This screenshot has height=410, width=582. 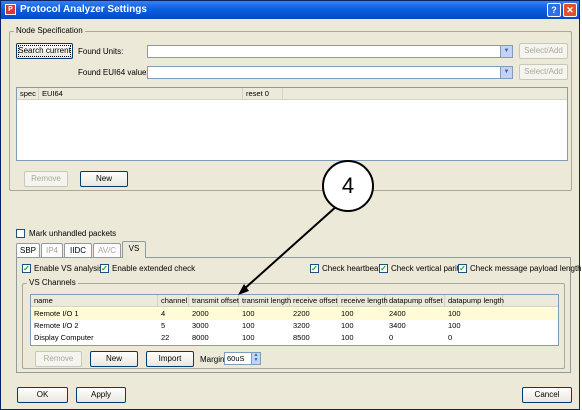 What do you see at coordinates (263, 94) in the screenshot?
I see `column-header-reset: reset 0` at bounding box center [263, 94].